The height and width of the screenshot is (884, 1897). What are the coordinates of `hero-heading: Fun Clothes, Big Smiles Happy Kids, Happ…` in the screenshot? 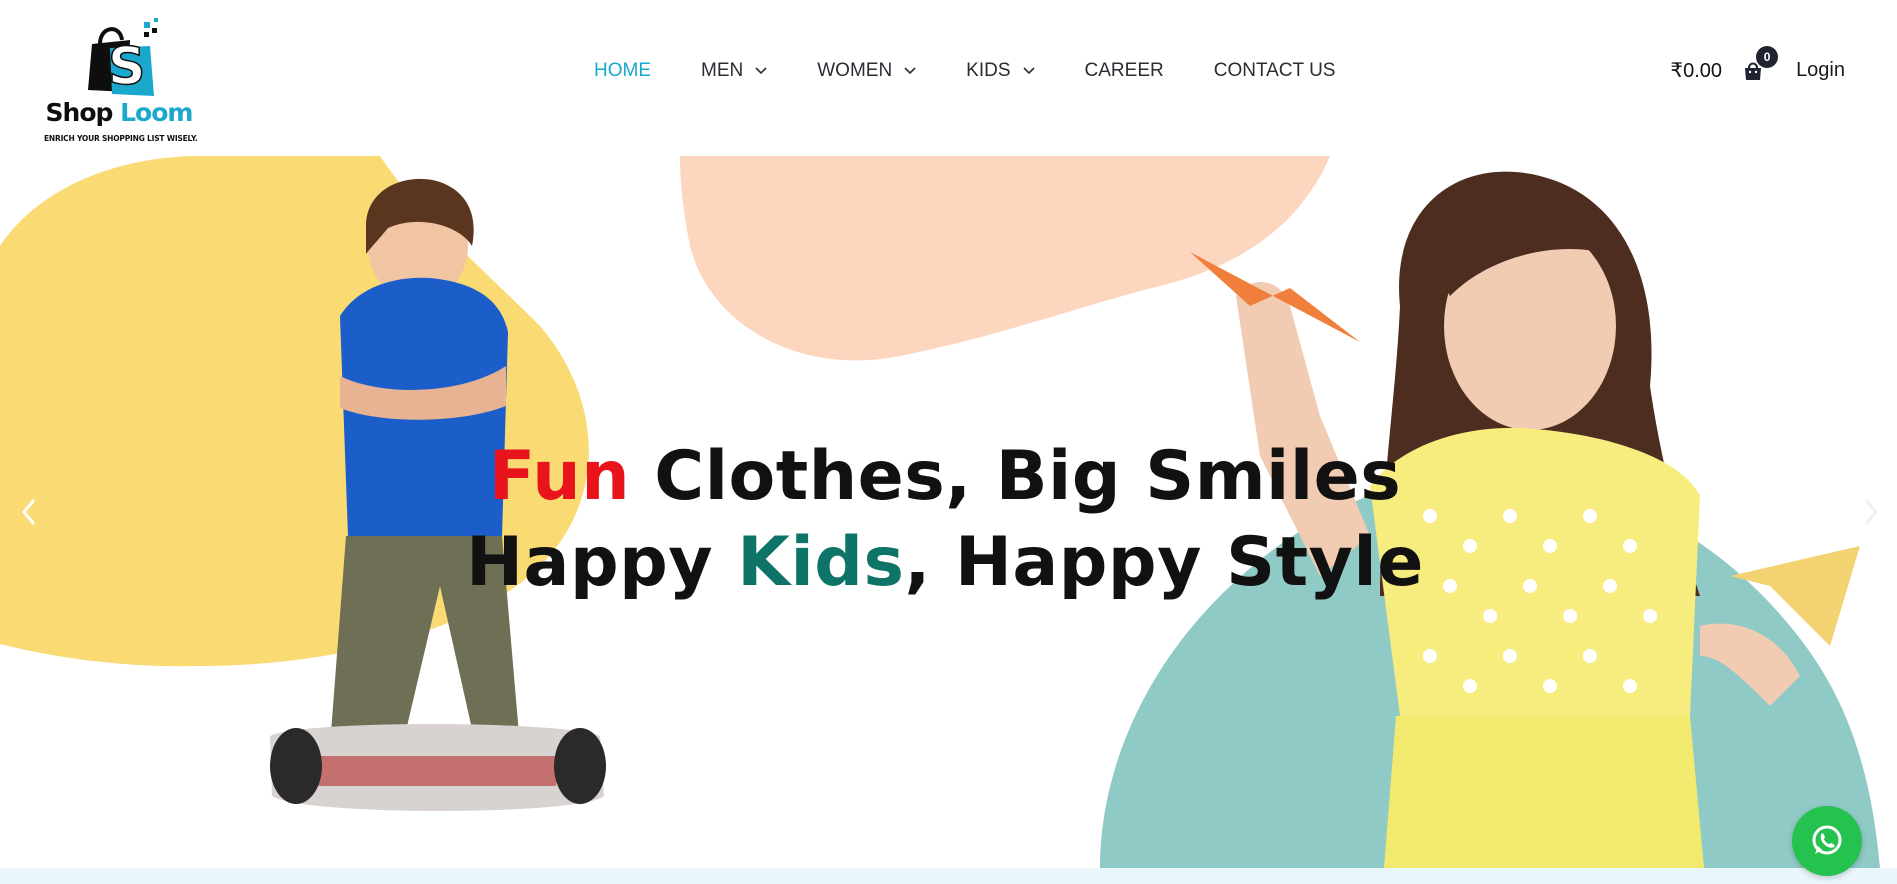 It's located at (945, 520).